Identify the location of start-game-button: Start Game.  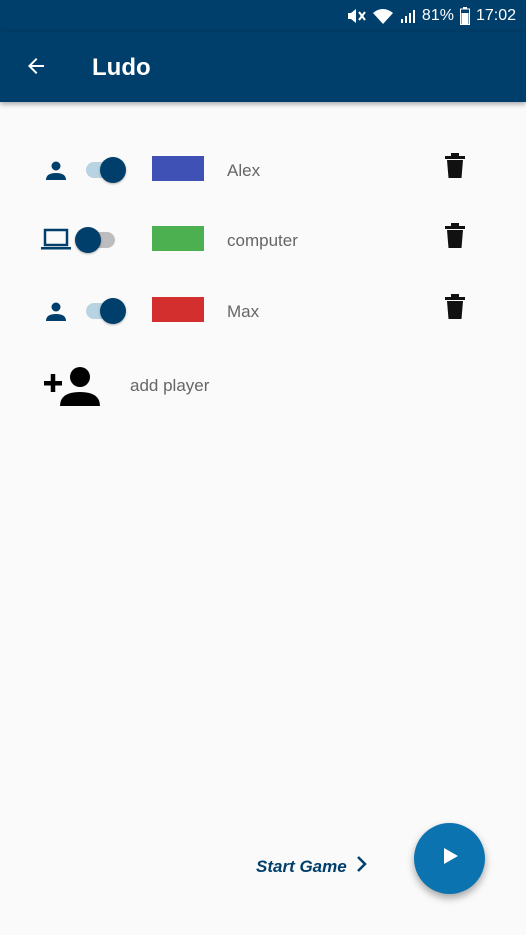
(311, 866).